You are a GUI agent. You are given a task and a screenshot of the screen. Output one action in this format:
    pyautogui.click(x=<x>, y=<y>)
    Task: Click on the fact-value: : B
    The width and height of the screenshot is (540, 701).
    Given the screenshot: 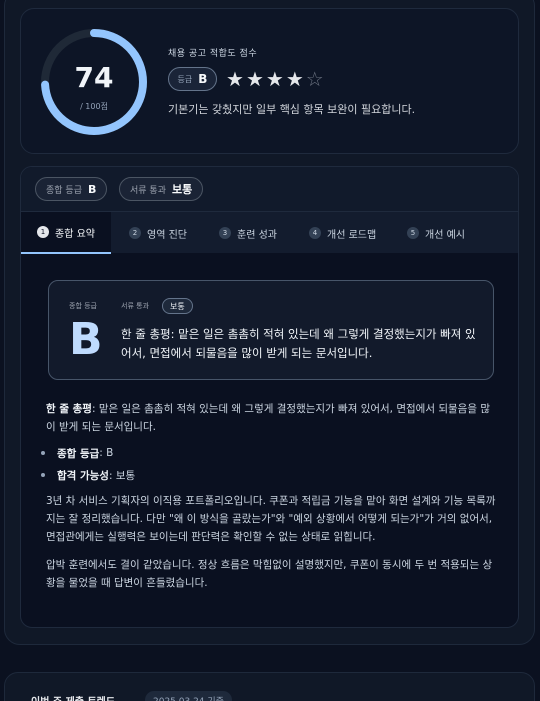 What is the action you would take?
    pyautogui.click(x=106, y=453)
    